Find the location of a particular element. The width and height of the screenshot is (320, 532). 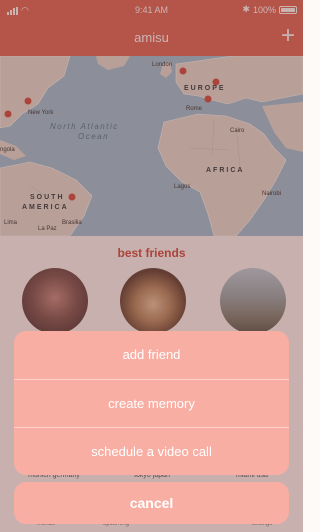

cancel-button: cancel is located at coordinates (151, 503).